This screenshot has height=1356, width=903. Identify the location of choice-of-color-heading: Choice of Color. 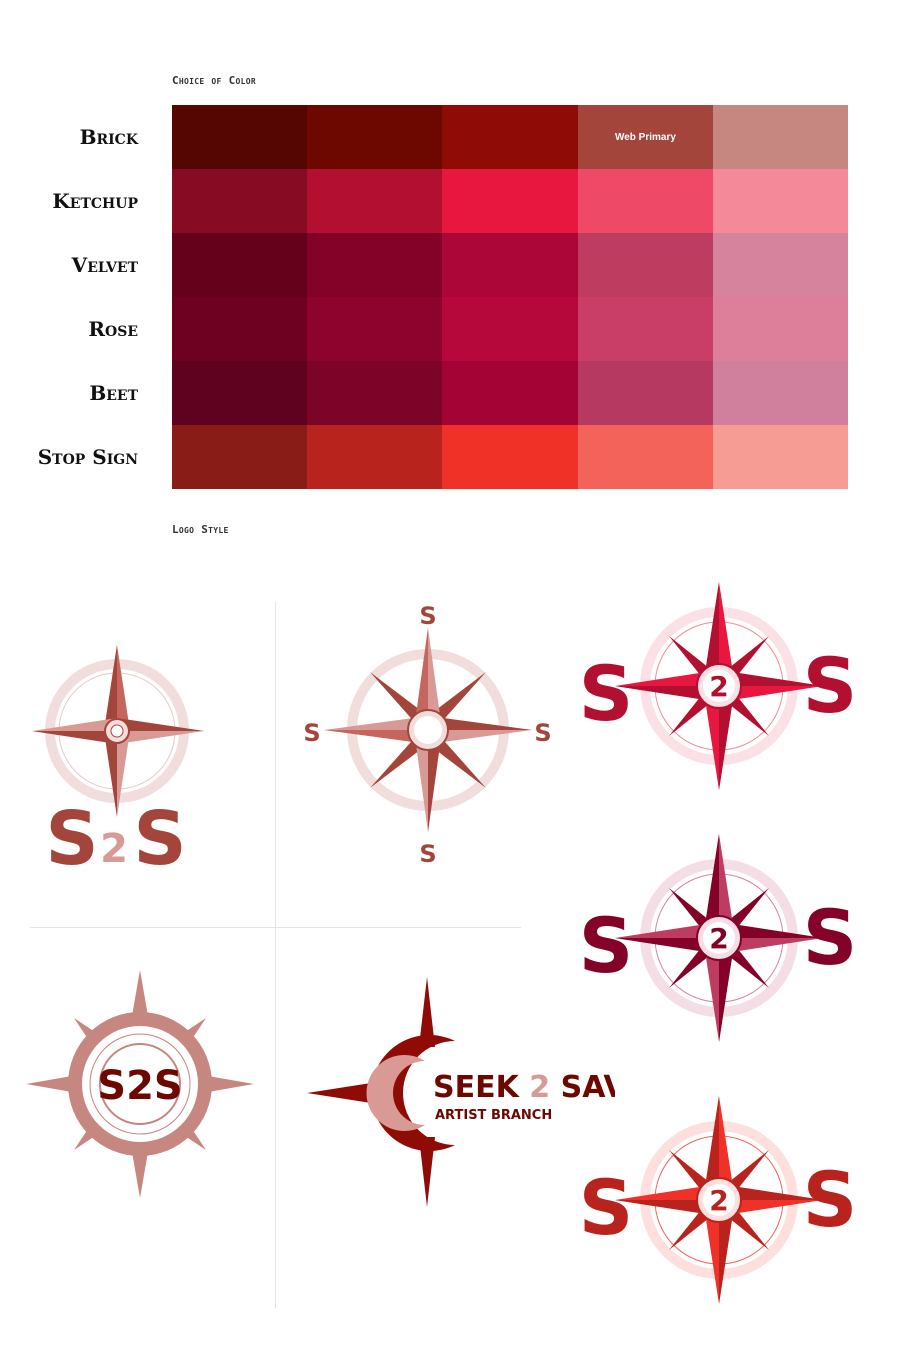
(214, 80).